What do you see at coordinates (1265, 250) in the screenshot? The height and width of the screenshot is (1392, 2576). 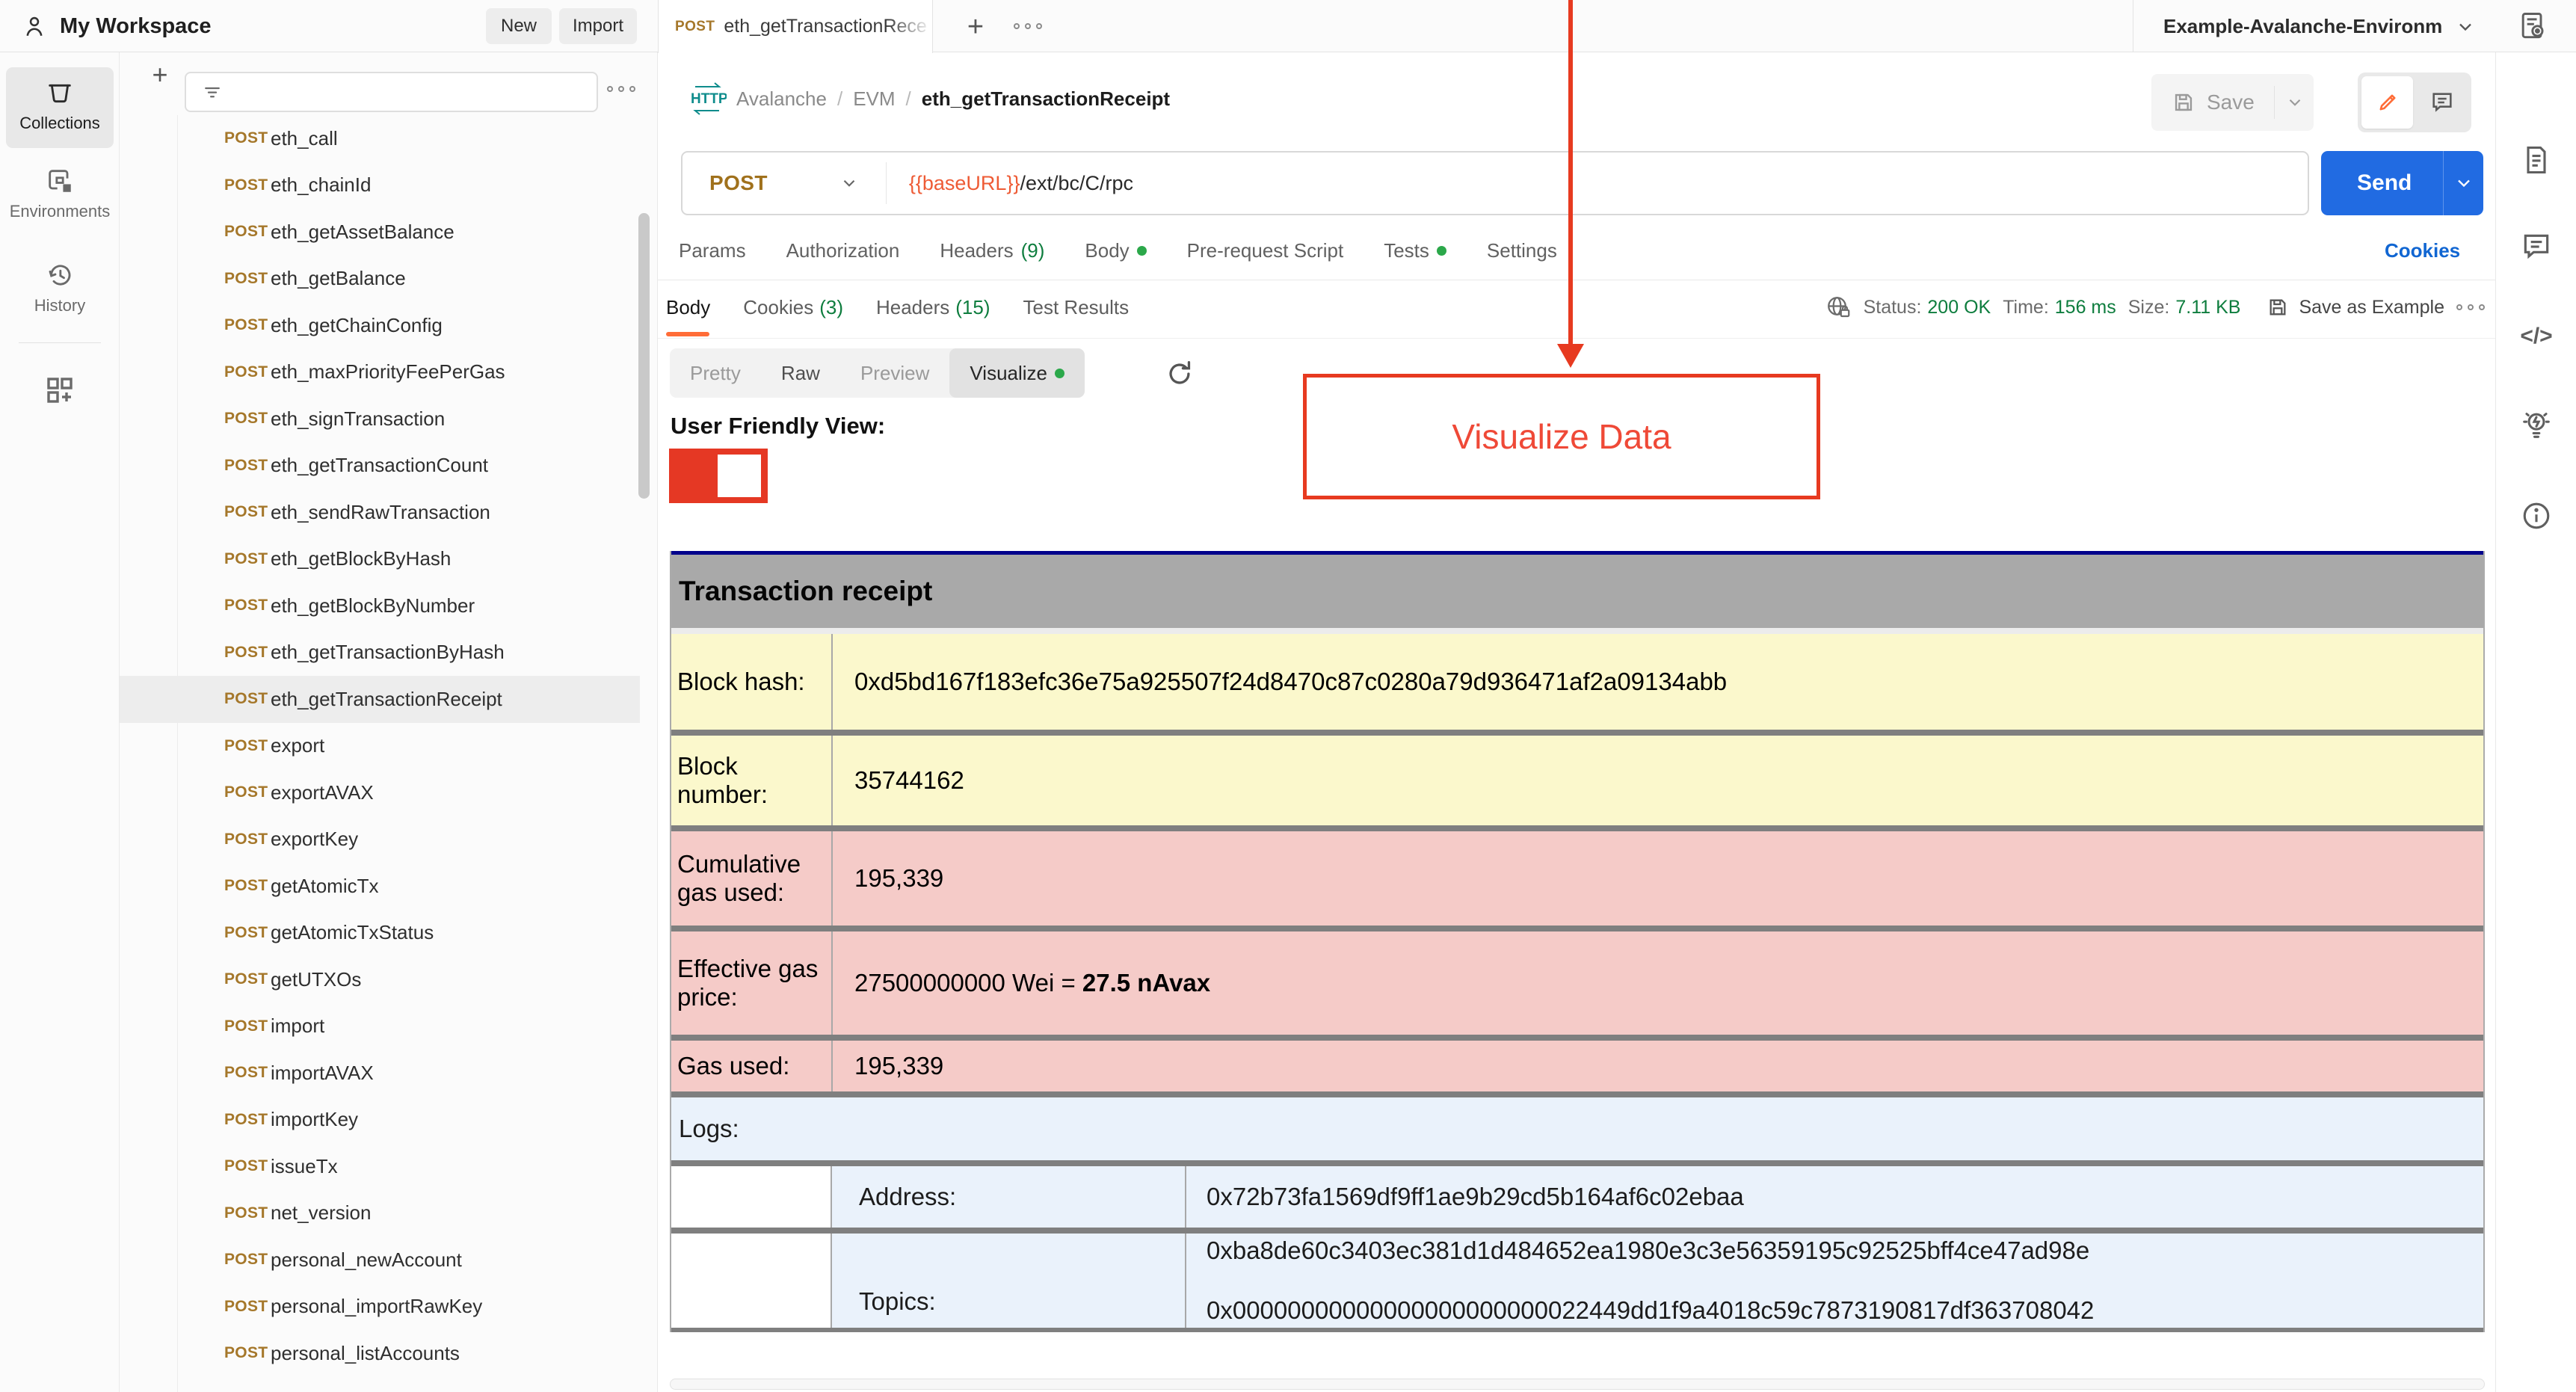 I see `request-tab: Pre-request Script` at bounding box center [1265, 250].